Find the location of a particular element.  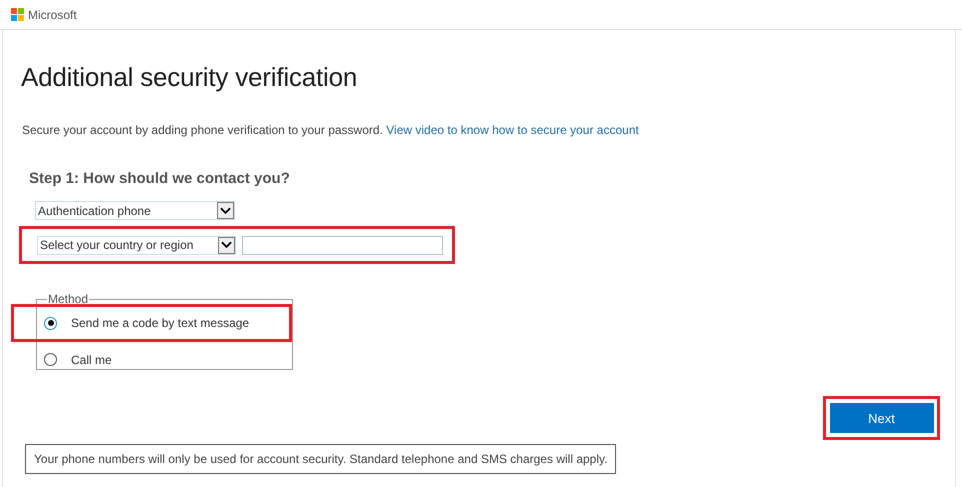

method-legend: Method is located at coordinates (68, 299).